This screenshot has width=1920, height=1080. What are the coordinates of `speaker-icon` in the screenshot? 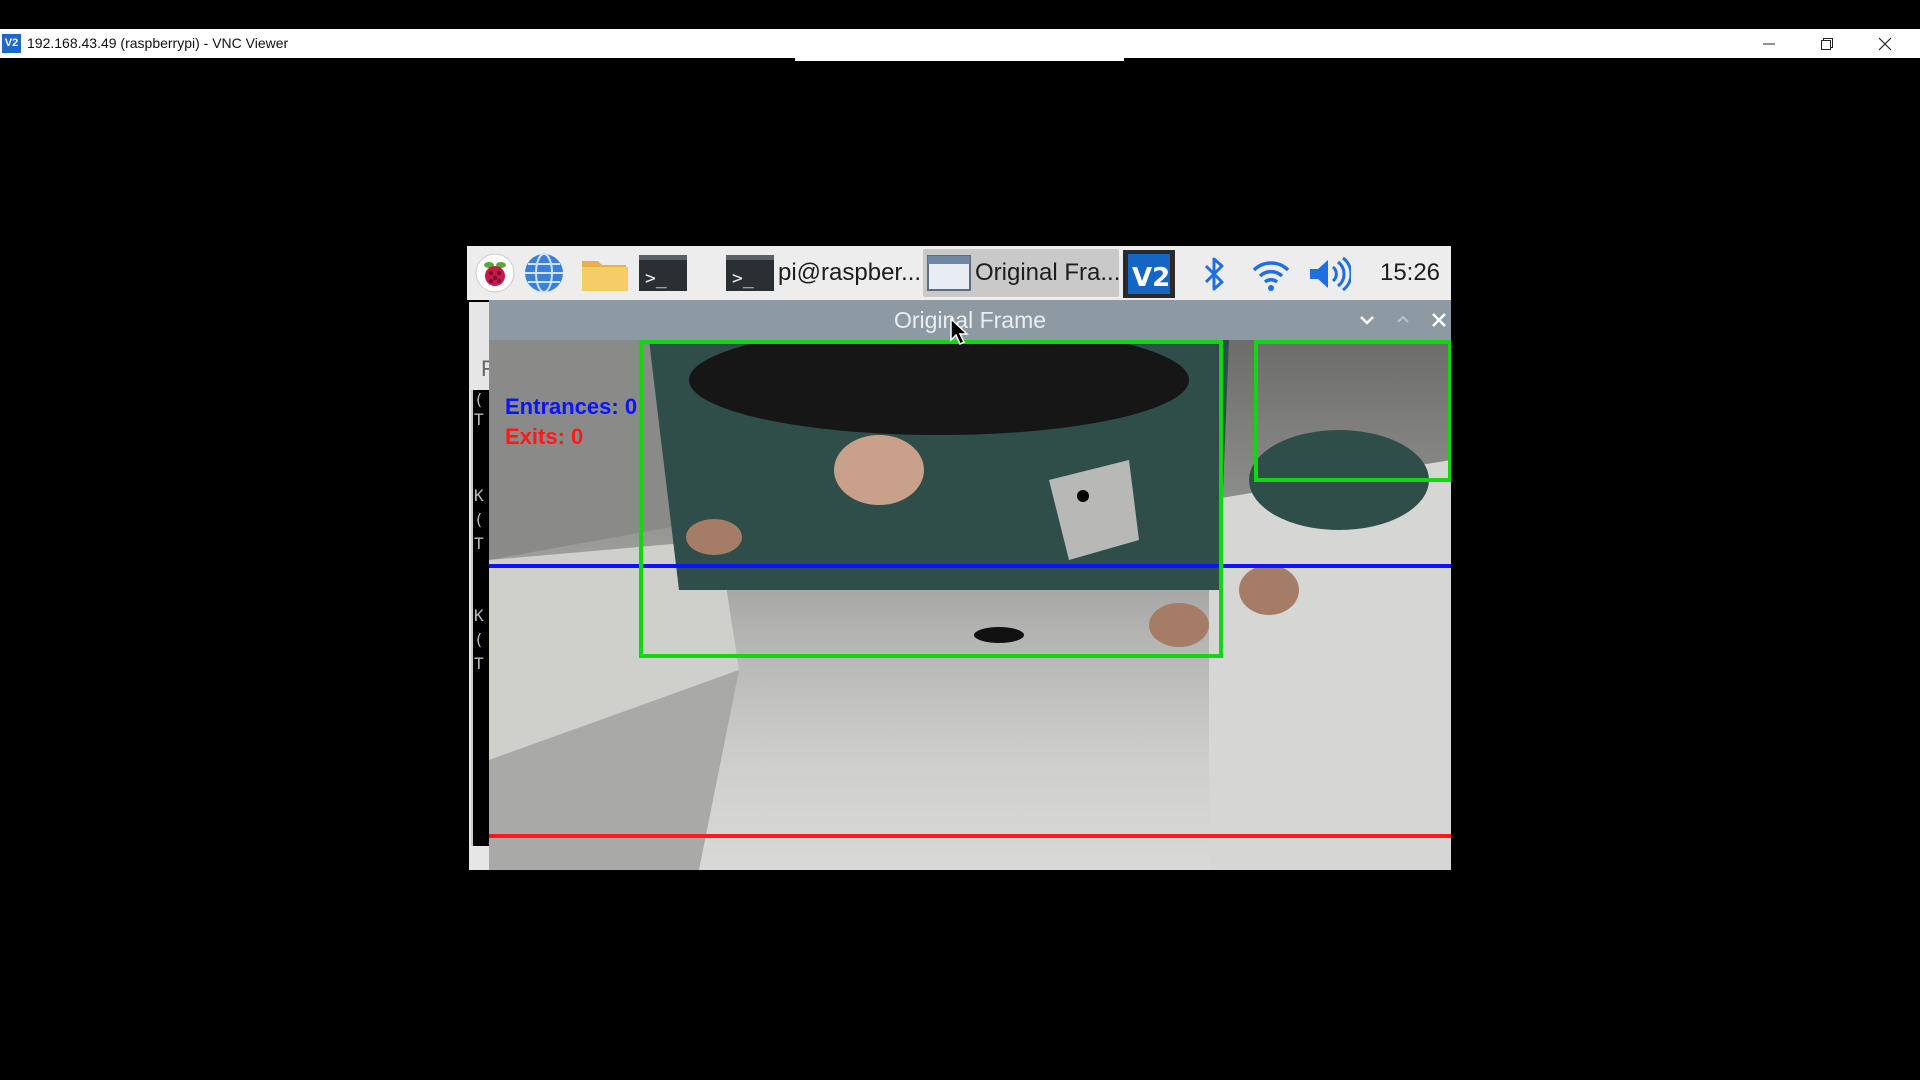 It's located at (1331, 274).